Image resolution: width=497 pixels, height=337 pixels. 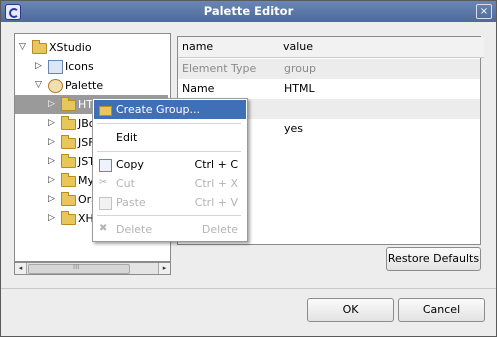 What do you see at coordinates (39, 47) in the screenshot?
I see `folder-open-icon` at bounding box center [39, 47].